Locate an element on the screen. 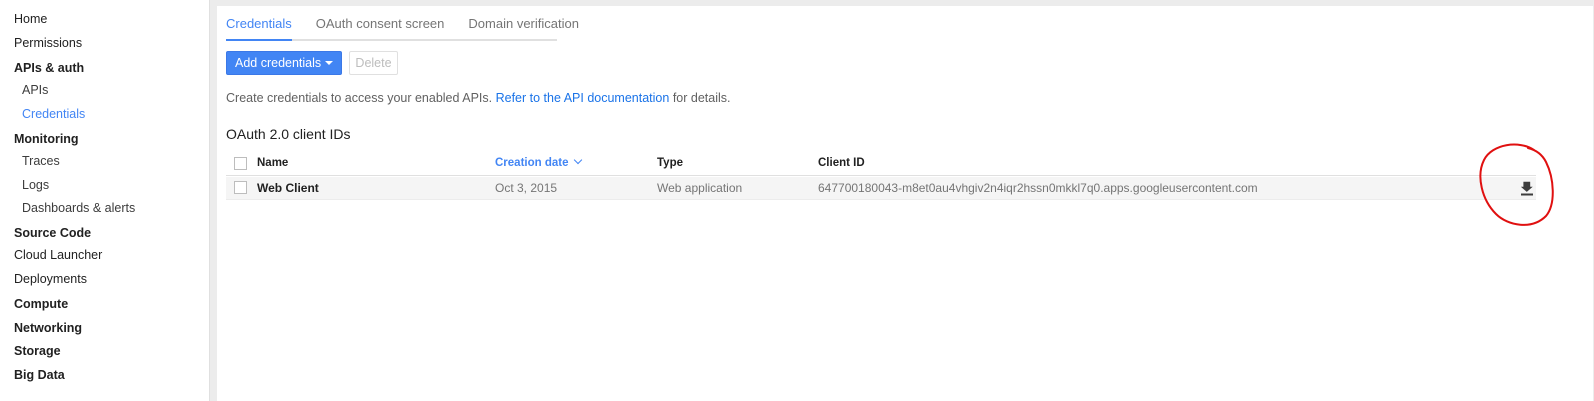 The height and width of the screenshot is (401, 1594). sidebar-item-compute: Compute is located at coordinates (41, 304).